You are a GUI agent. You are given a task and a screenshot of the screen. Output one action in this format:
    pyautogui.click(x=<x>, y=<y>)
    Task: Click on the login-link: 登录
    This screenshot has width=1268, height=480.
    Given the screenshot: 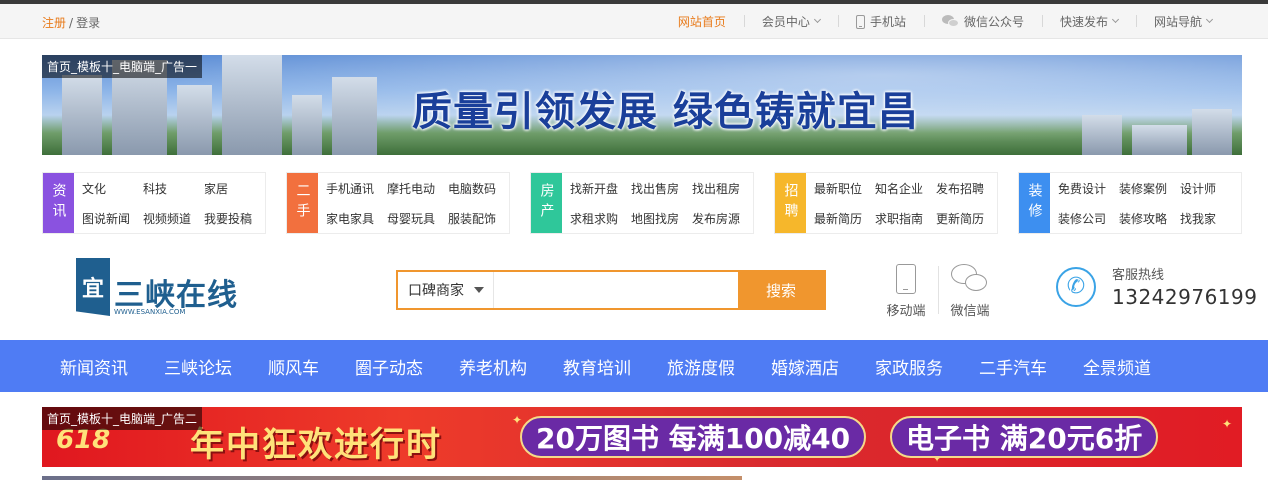 What is the action you would take?
    pyautogui.click(x=88, y=23)
    